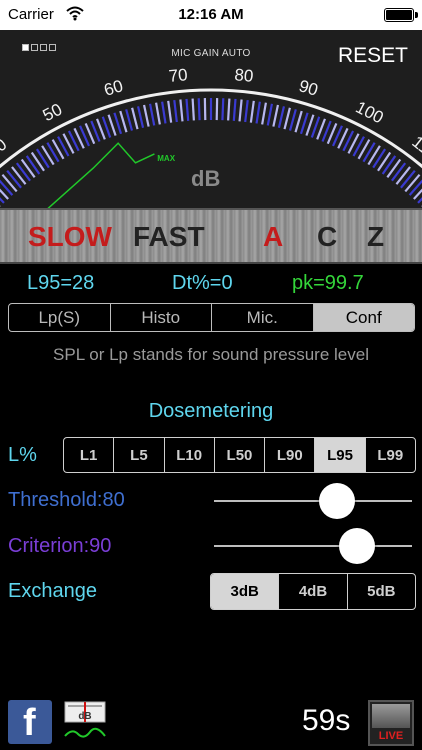 This screenshot has width=422, height=750. I want to click on exchange-label: Exchange, so click(52, 591).